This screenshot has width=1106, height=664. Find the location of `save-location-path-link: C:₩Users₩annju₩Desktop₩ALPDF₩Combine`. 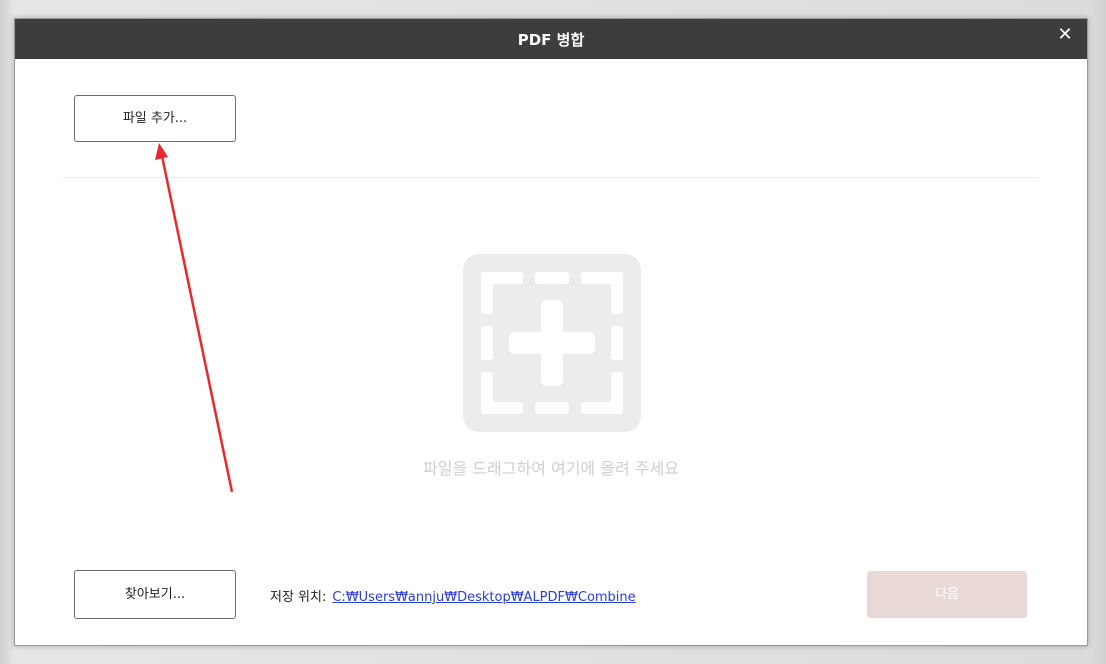

save-location-path-link: C:₩Users₩annju₩Desktop₩ALPDF₩Combine is located at coordinates (483, 597).